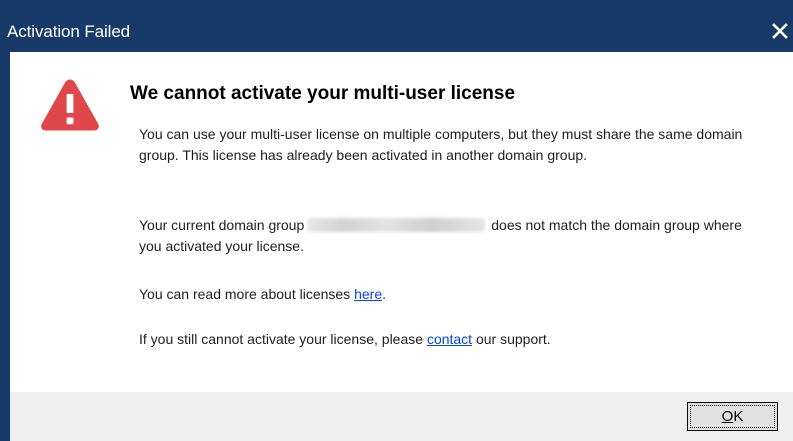 The width and height of the screenshot is (793, 441). Describe the element at coordinates (247, 294) in the screenshot. I see `licenses-info-before: You can read more about licenses` at that location.